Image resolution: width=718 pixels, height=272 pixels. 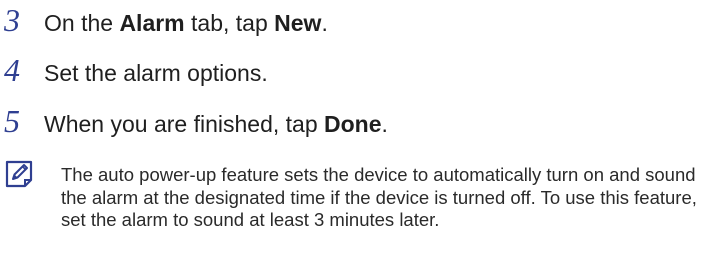 I want to click on alarm-tab-label: Alarm, so click(x=152, y=23).